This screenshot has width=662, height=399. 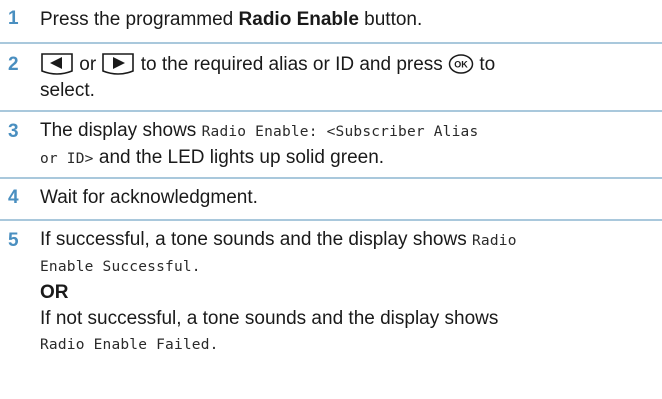 What do you see at coordinates (239, 157) in the screenshot?
I see `step-text-post: and the LED lights up solid green.` at bounding box center [239, 157].